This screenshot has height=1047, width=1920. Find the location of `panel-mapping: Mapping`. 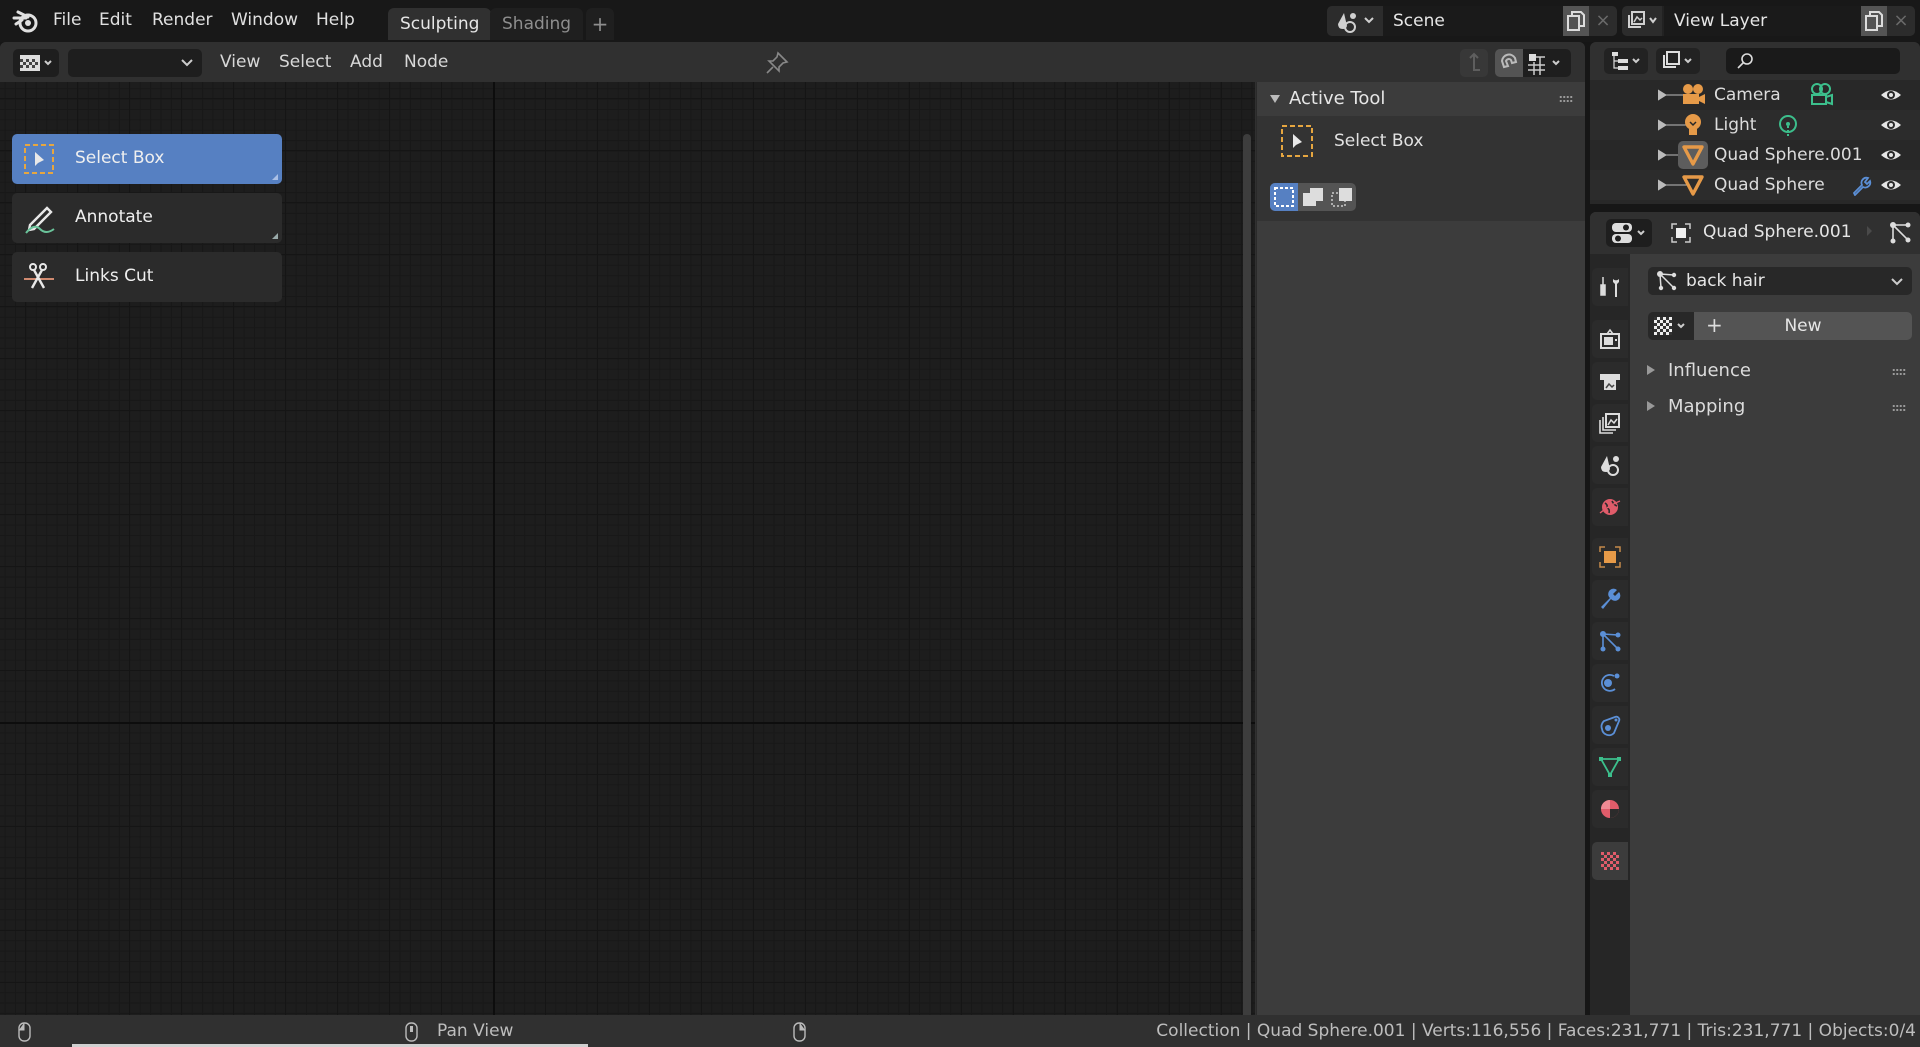

panel-mapping: Mapping is located at coordinates (1775, 407).